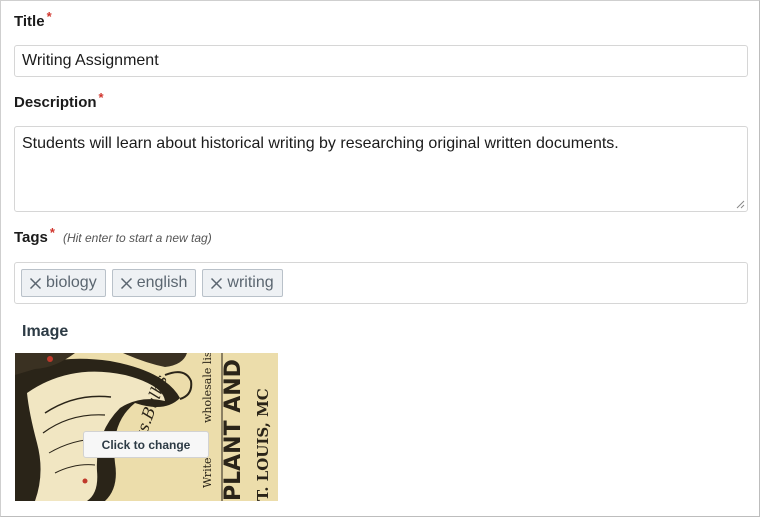 The width and height of the screenshot is (760, 517). What do you see at coordinates (263, 444) in the screenshot?
I see `print-text-louis: T. LOUIS, MC` at bounding box center [263, 444].